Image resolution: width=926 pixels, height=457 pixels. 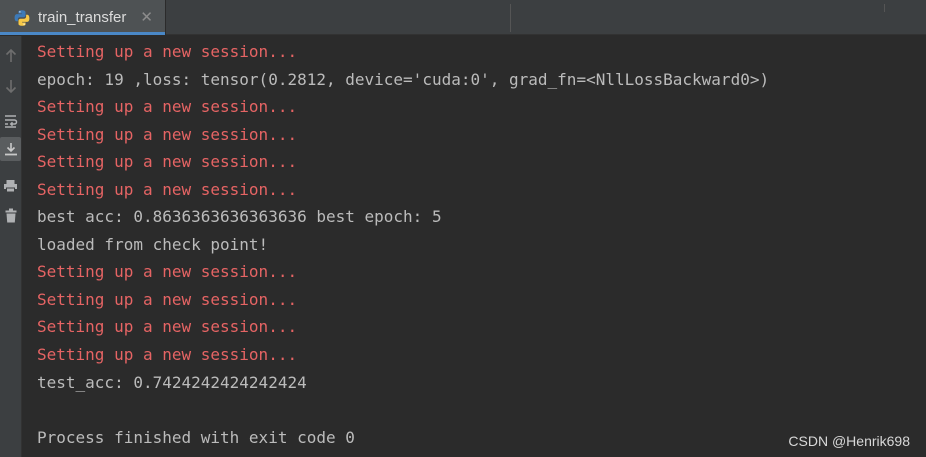 What do you see at coordinates (22, 18) in the screenshot?
I see `python-file-icon` at bounding box center [22, 18].